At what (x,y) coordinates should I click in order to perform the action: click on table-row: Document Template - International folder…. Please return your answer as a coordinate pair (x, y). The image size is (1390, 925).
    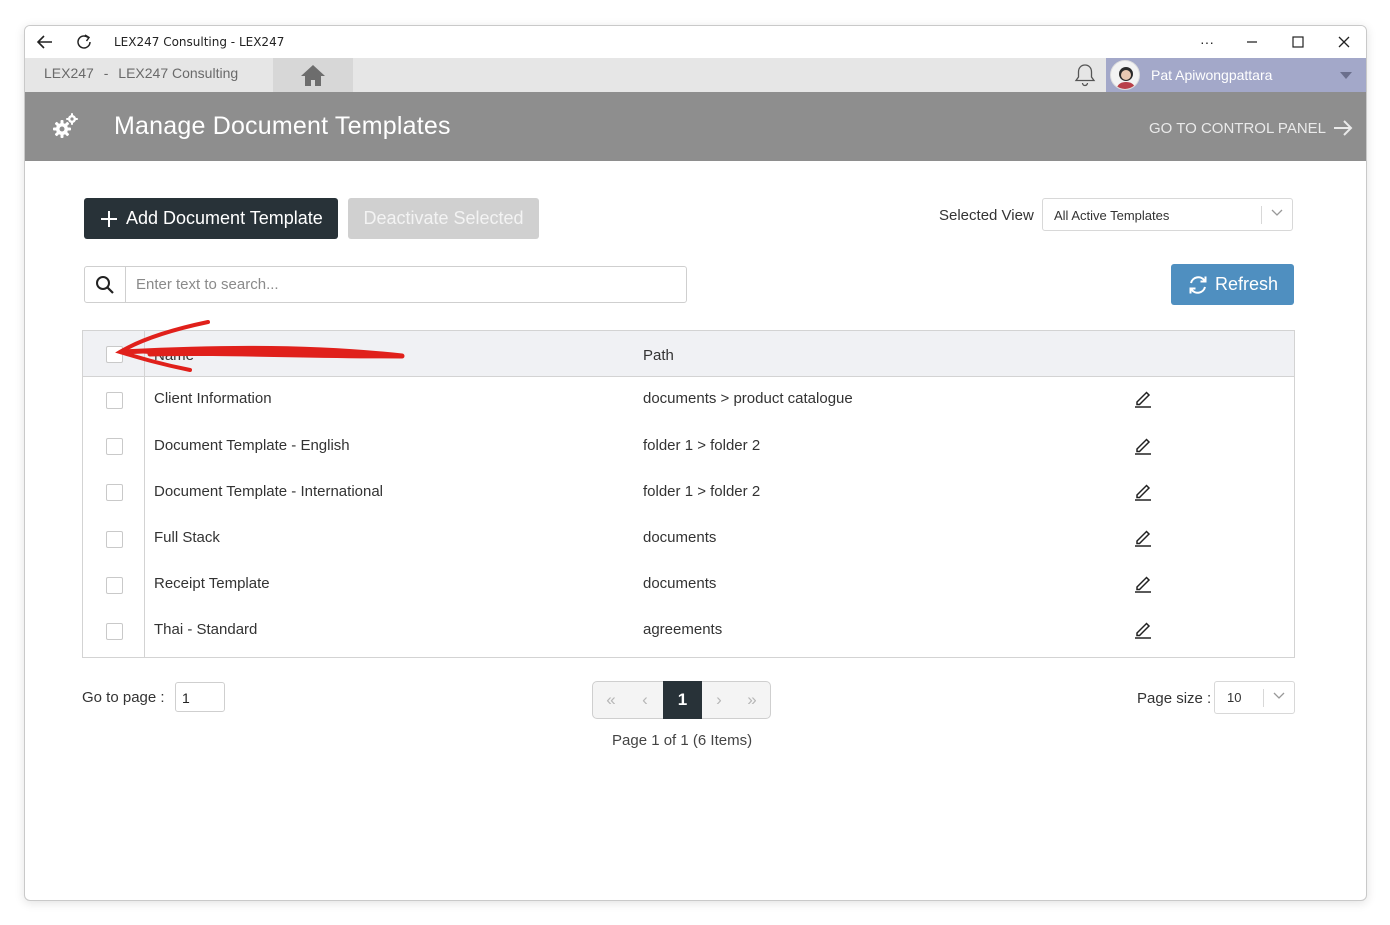
    Looking at the image, I should click on (688, 492).